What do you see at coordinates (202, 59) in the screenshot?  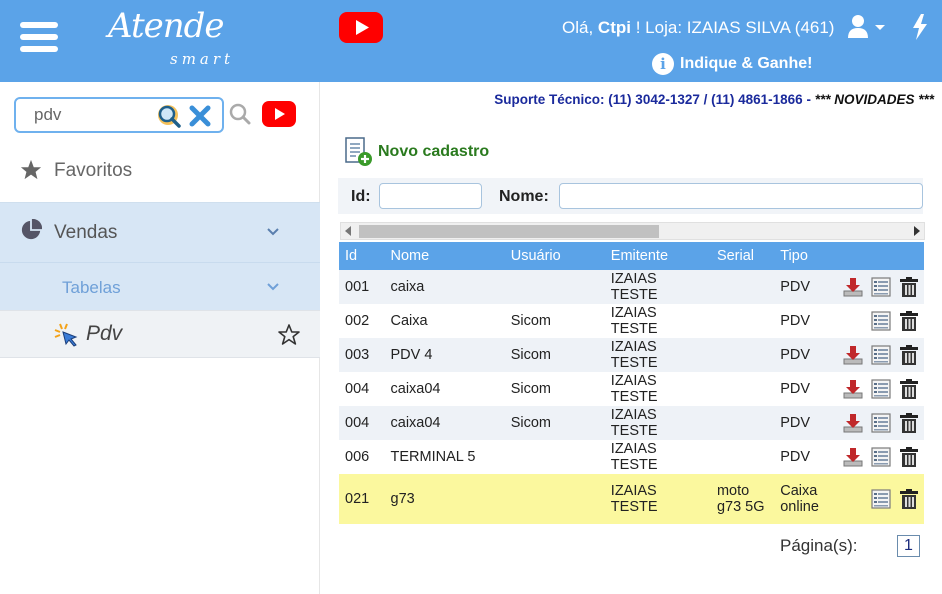 I see `logo-sub-text: smart` at bounding box center [202, 59].